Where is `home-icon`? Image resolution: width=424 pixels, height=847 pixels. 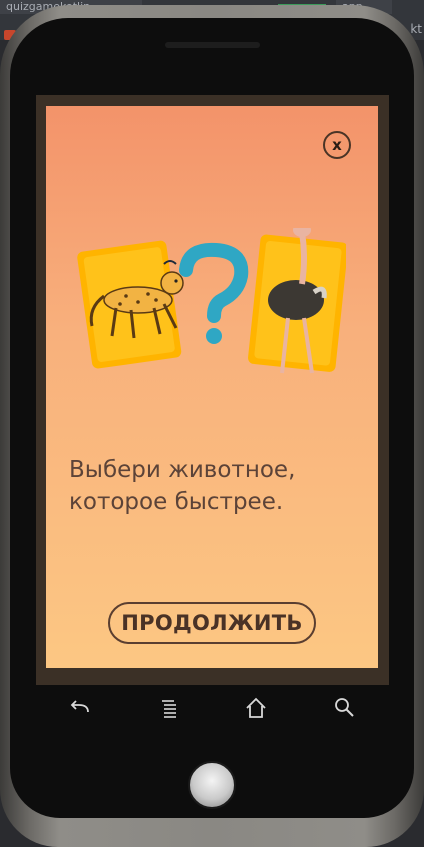
home-icon is located at coordinates (256, 708).